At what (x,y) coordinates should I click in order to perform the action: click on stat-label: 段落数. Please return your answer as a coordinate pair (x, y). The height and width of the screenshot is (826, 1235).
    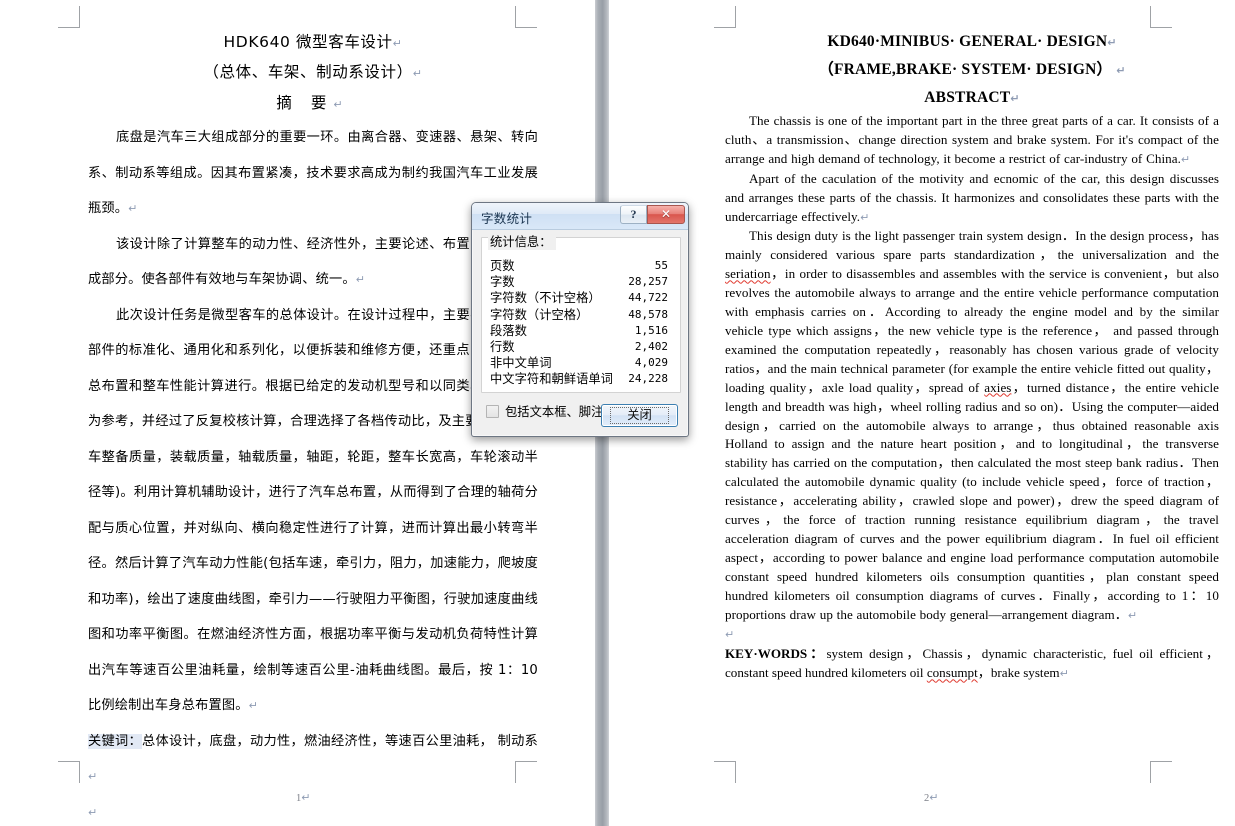
    Looking at the image, I should click on (508, 330).